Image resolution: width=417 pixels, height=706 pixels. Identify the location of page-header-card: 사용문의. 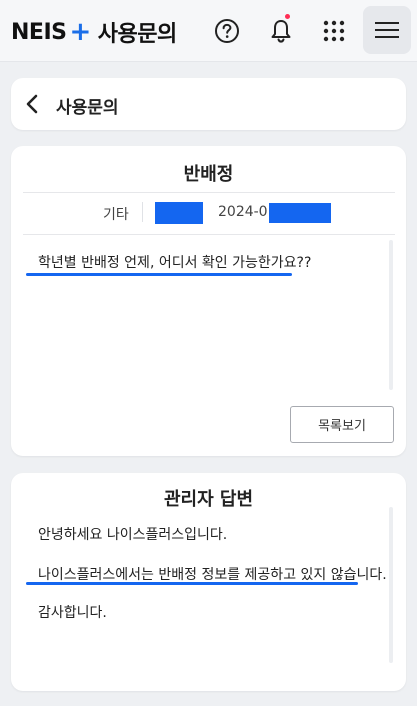
(208, 104).